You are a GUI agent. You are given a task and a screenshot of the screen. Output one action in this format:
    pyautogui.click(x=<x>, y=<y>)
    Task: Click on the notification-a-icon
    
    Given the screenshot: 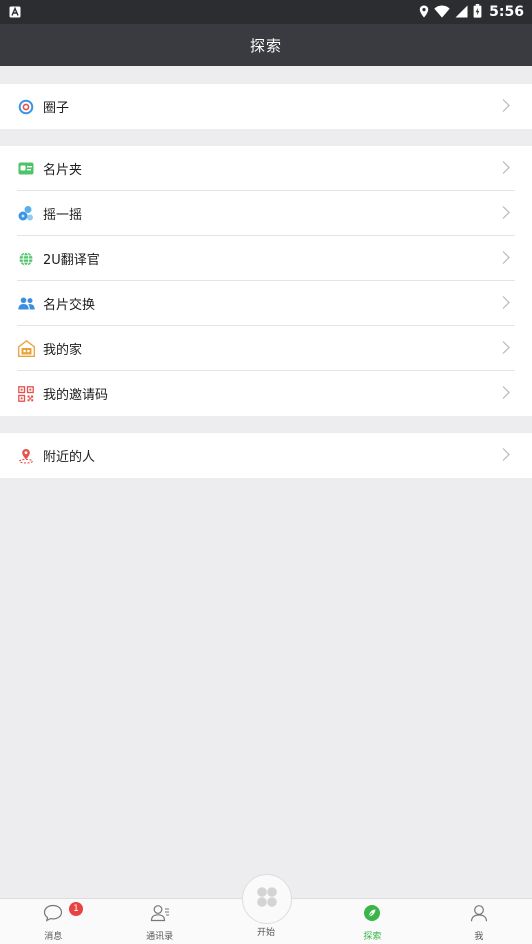 What is the action you would take?
    pyautogui.click(x=15, y=12)
    